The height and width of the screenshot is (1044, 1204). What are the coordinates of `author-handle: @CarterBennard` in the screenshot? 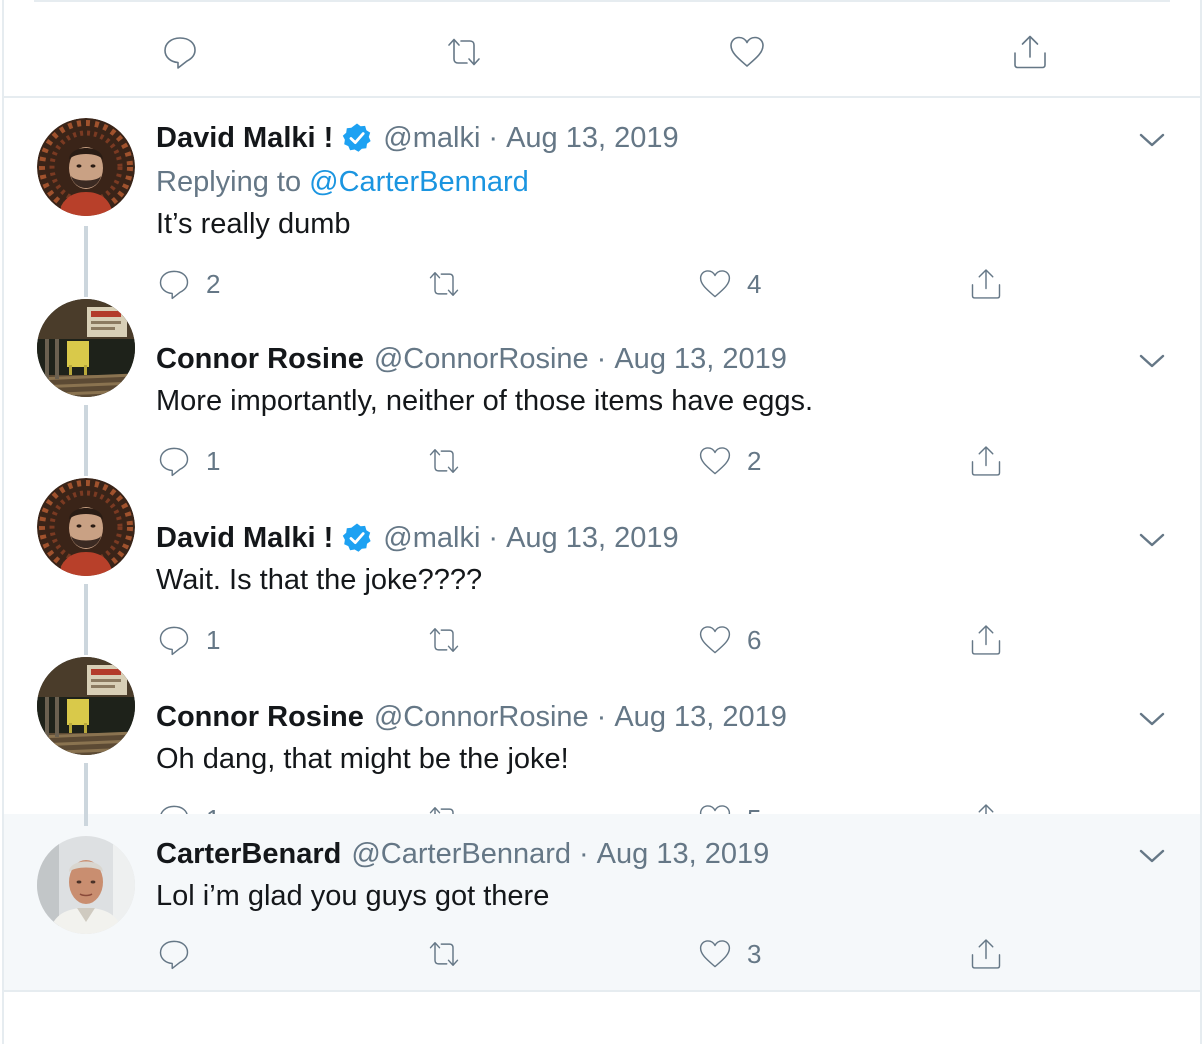 It's located at (461, 854).